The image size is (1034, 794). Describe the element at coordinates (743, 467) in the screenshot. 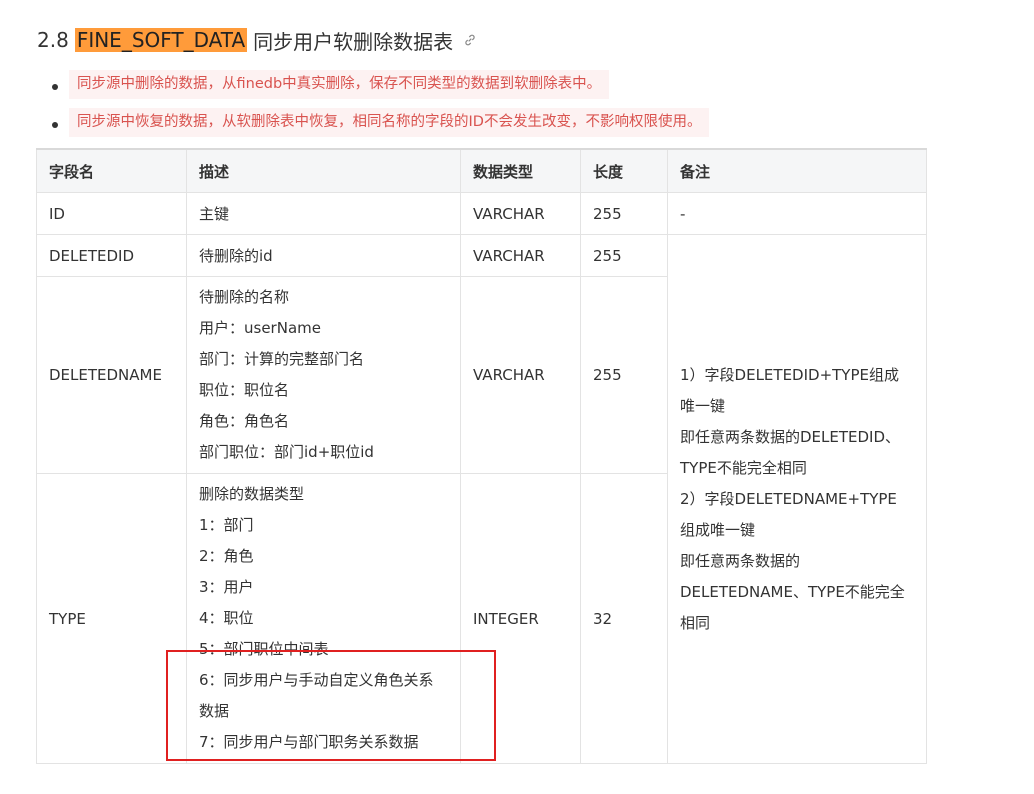

I see `remark-line: TYPE不能完全相同` at that location.